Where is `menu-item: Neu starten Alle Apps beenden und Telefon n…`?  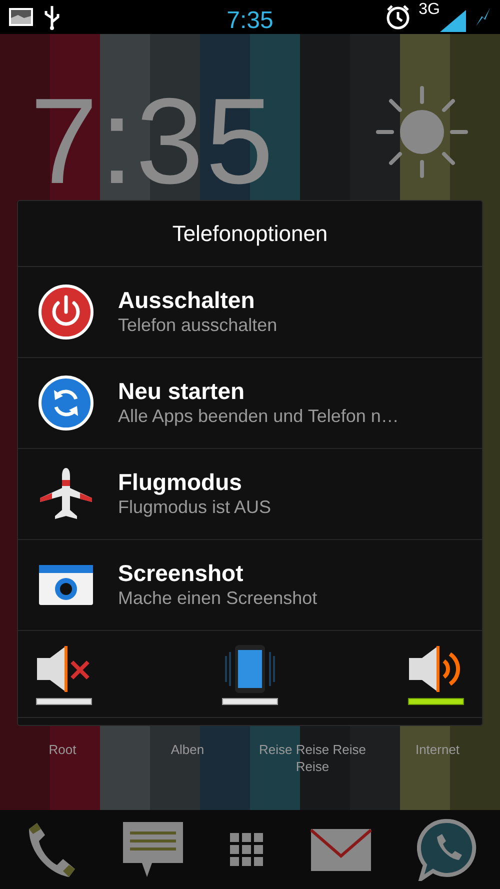 menu-item: Neu starten Alle Apps beenden und Telefon n… is located at coordinates (250, 403).